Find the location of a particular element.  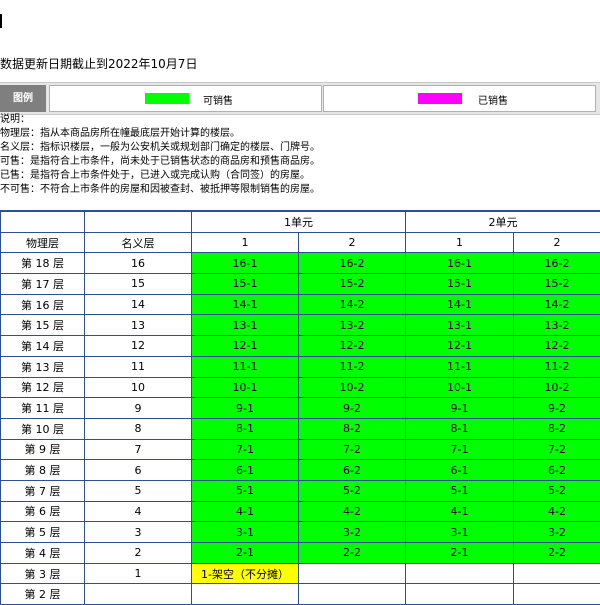

unit-1-room-2-header: 2 is located at coordinates (352, 242).